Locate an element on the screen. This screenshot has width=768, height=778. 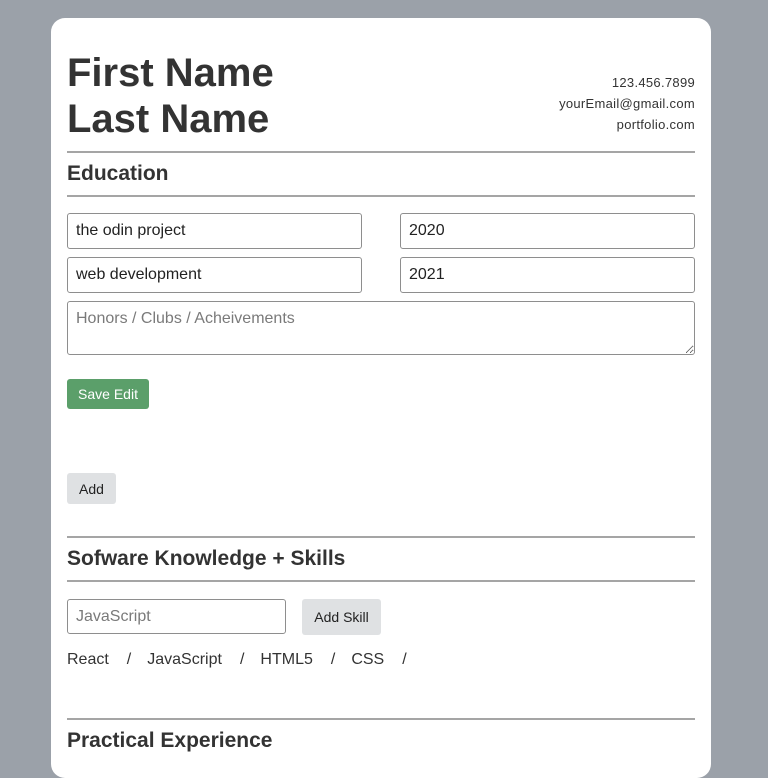
save-edit-button: Save Edit is located at coordinates (108, 394).